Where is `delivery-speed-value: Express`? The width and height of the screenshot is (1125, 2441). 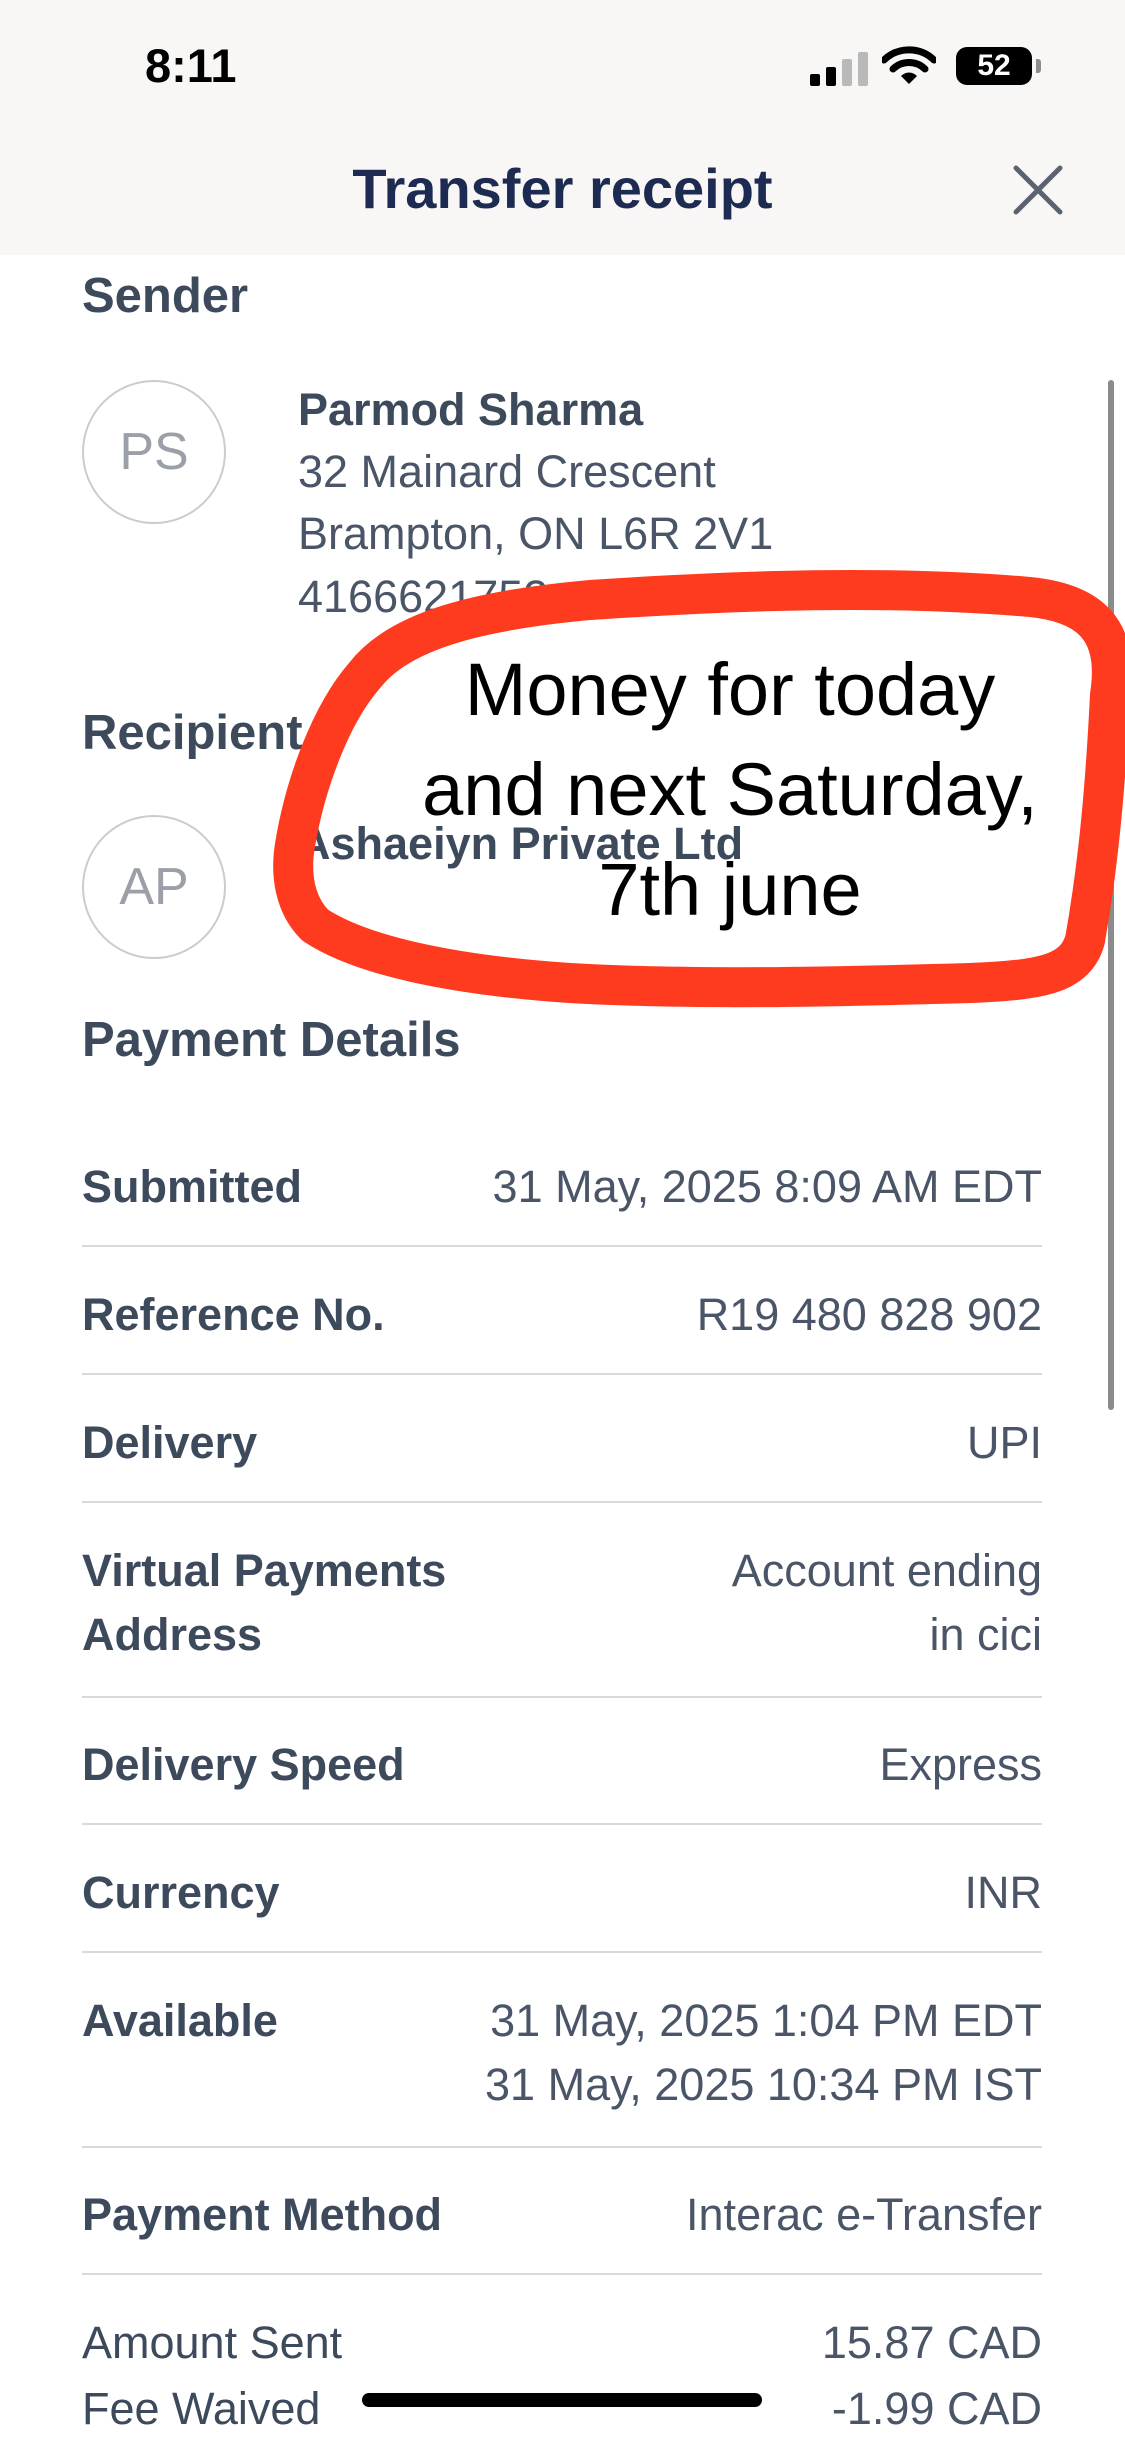
delivery-speed-value: Express is located at coordinates (960, 1764).